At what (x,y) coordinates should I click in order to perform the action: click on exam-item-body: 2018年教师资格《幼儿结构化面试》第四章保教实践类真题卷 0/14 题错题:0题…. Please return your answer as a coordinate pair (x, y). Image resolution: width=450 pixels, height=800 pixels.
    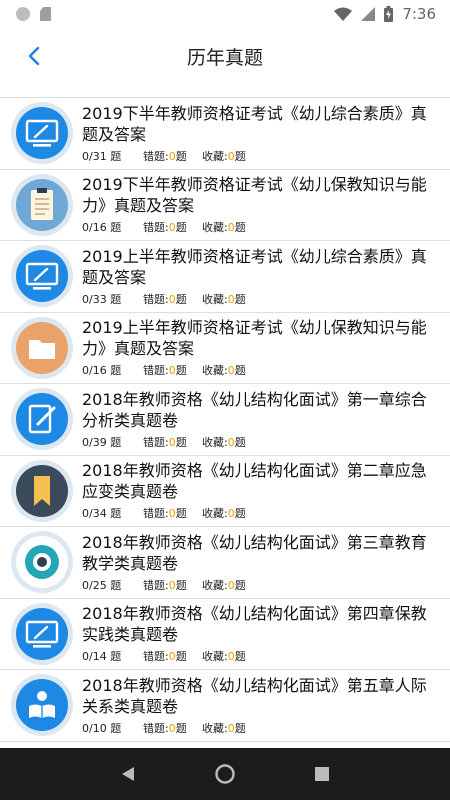
    Looking at the image, I should click on (266, 633).